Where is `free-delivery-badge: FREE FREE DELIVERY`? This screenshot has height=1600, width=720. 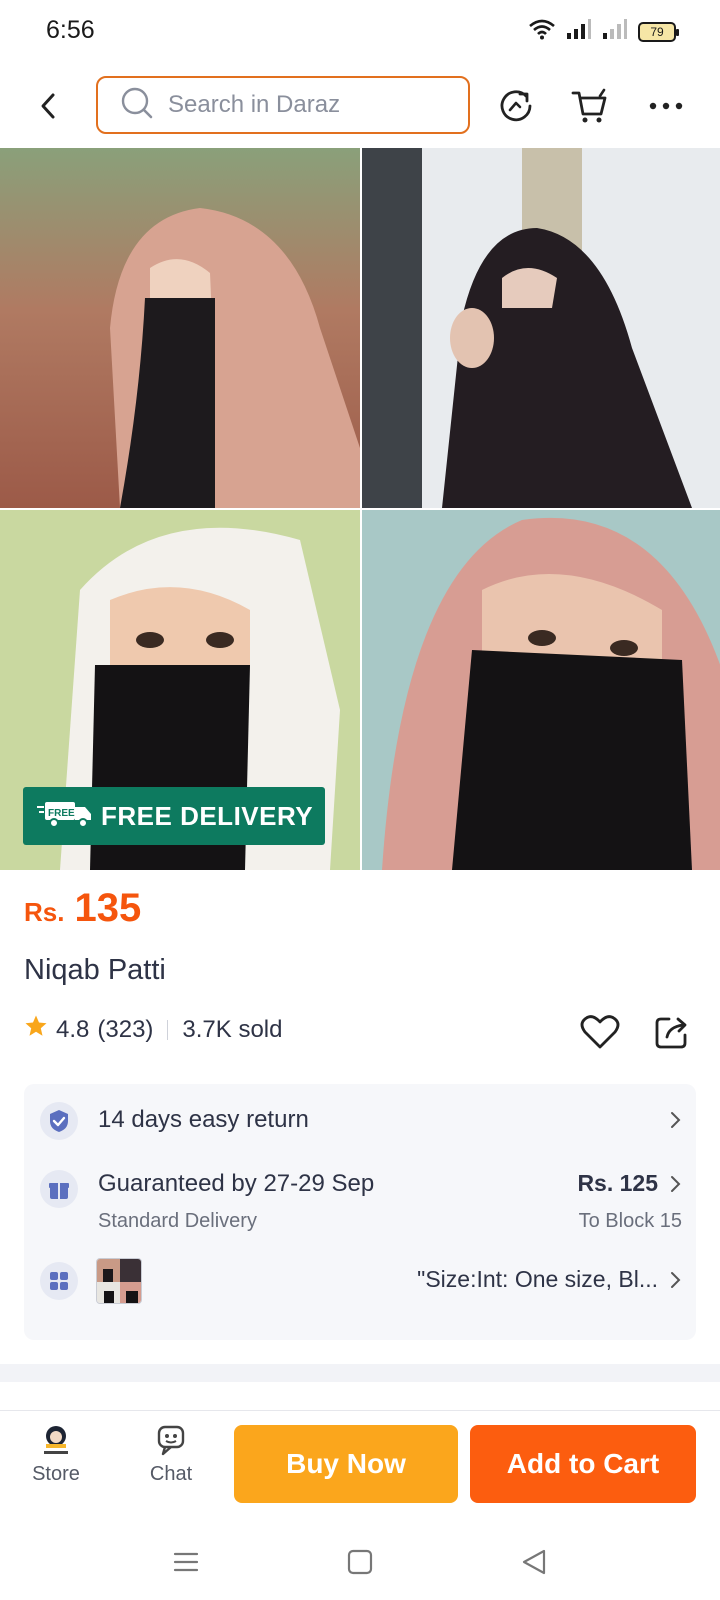 free-delivery-badge: FREE FREE DELIVERY is located at coordinates (174, 816).